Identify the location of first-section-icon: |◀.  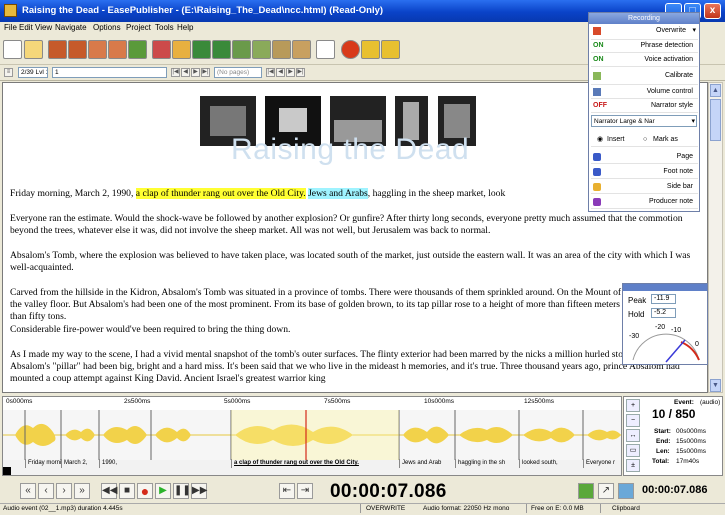
(175, 72).